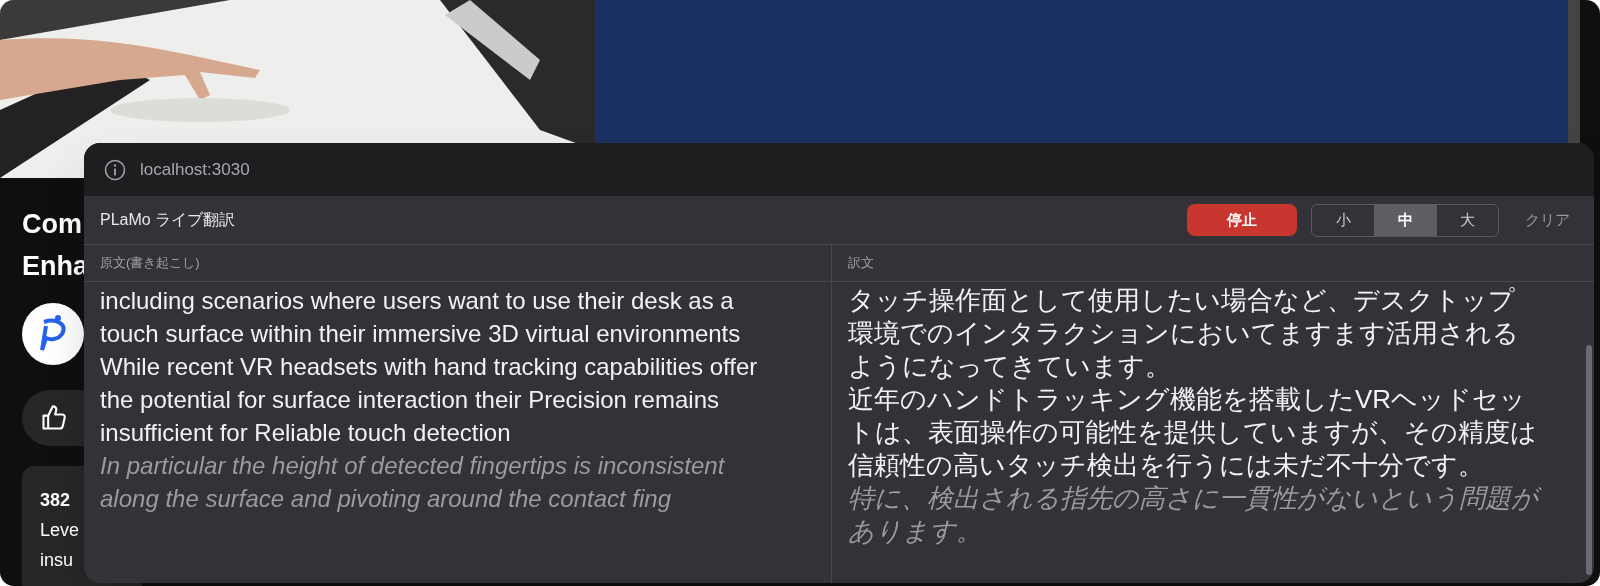 Image resolution: width=1600 pixels, height=586 pixels. I want to click on transcript-text: タッチ操作面として使用したい場合など、デスクトップ環境でのインタラクションにおいてますます活用されるようになってきています。, so click(1184, 333).